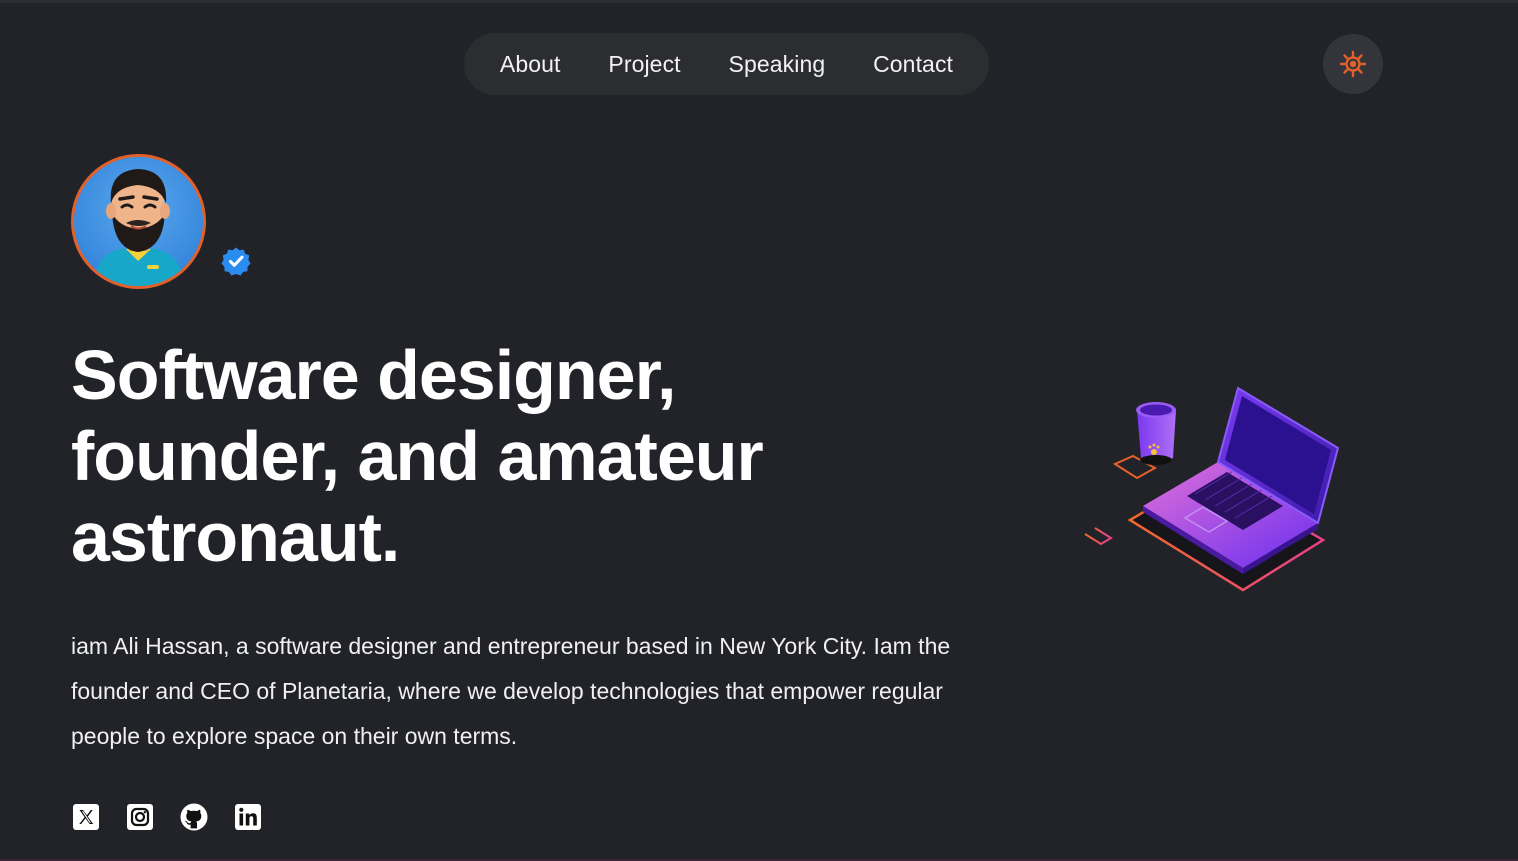 The image size is (1518, 861). I want to click on x-twitter-icon, so click(86, 817).